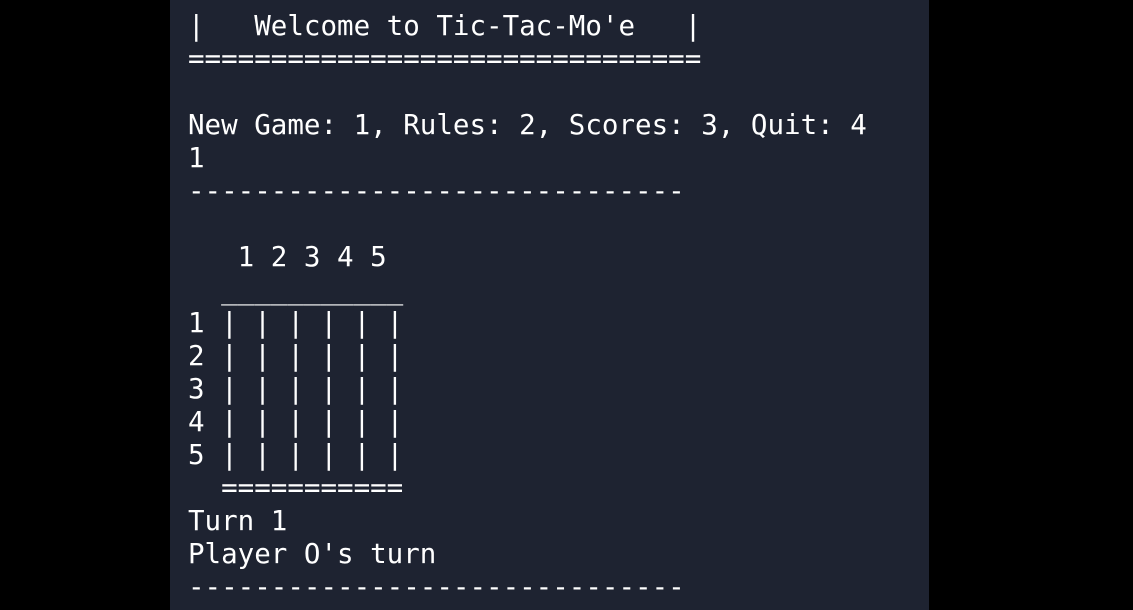  I want to click on board-row-3: 3 | | | | | |, so click(296, 389).